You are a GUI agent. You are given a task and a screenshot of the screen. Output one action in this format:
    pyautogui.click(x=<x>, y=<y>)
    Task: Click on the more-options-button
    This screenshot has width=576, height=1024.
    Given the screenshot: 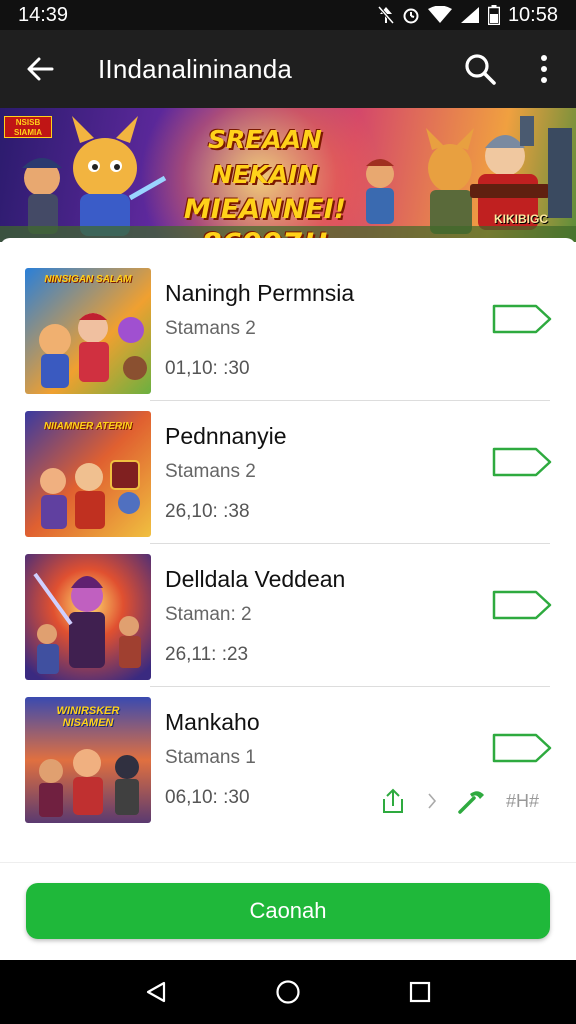 What is the action you would take?
    pyautogui.click(x=544, y=69)
    